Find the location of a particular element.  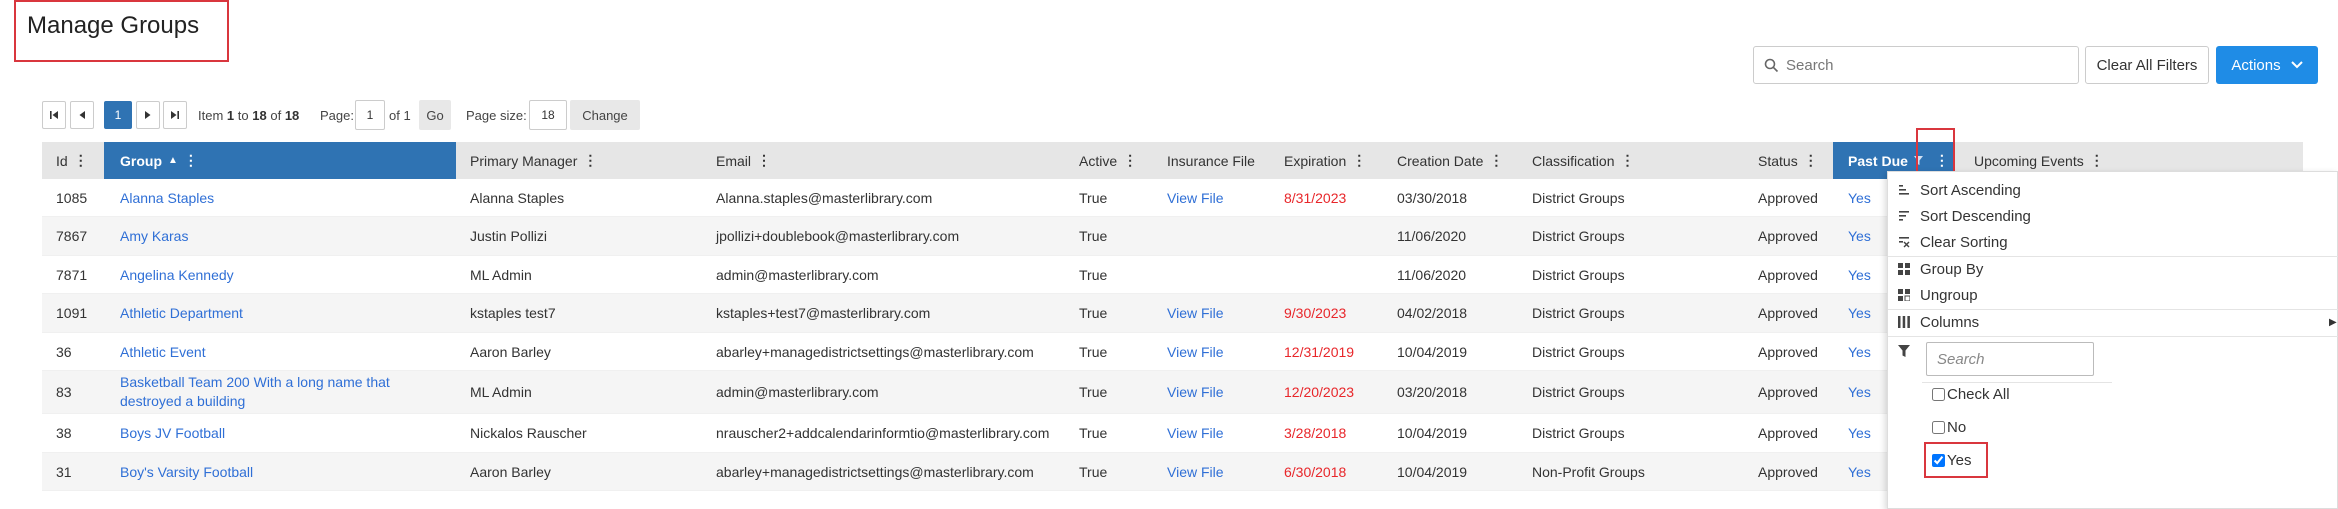

column-header-creation-date: Creation Date ⋮ is located at coordinates (1450, 160).